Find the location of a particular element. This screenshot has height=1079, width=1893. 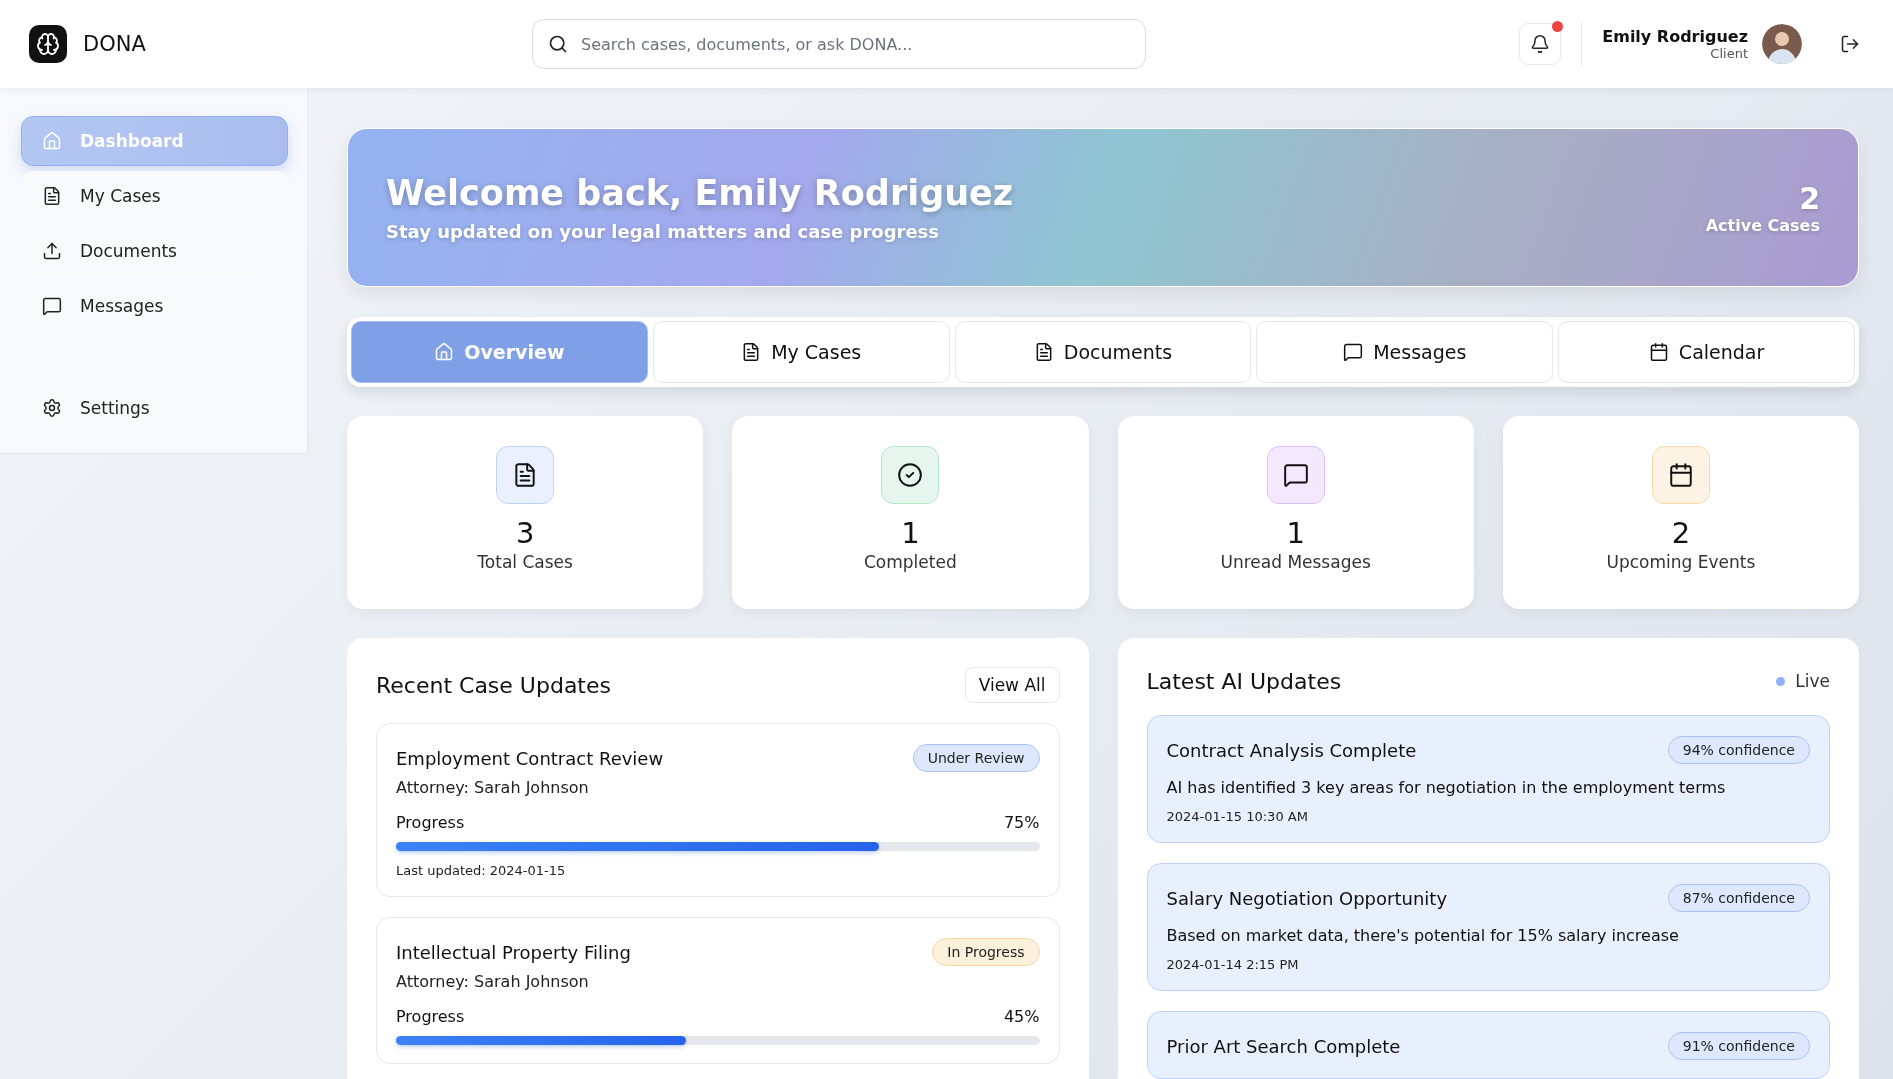

document-icon is located at coordinates (52, 196).